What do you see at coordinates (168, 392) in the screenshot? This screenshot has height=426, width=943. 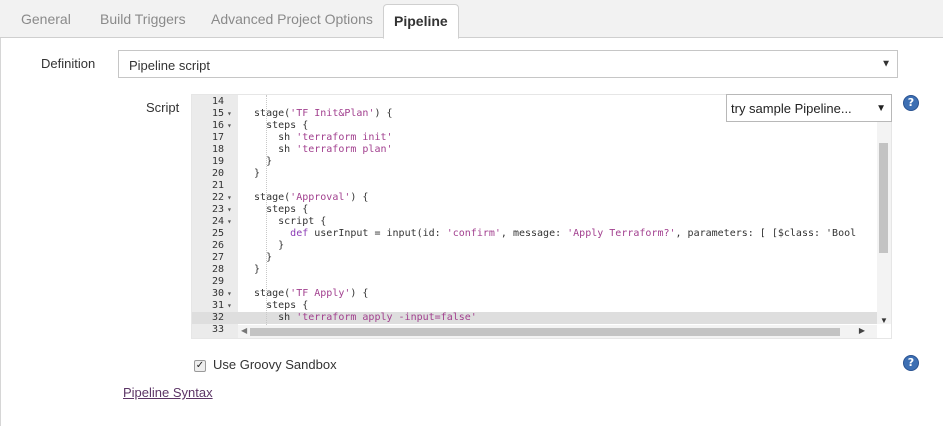 I see `pipeline-syntax-link: Pipeline Syntax` at bounding box center [168, 392].